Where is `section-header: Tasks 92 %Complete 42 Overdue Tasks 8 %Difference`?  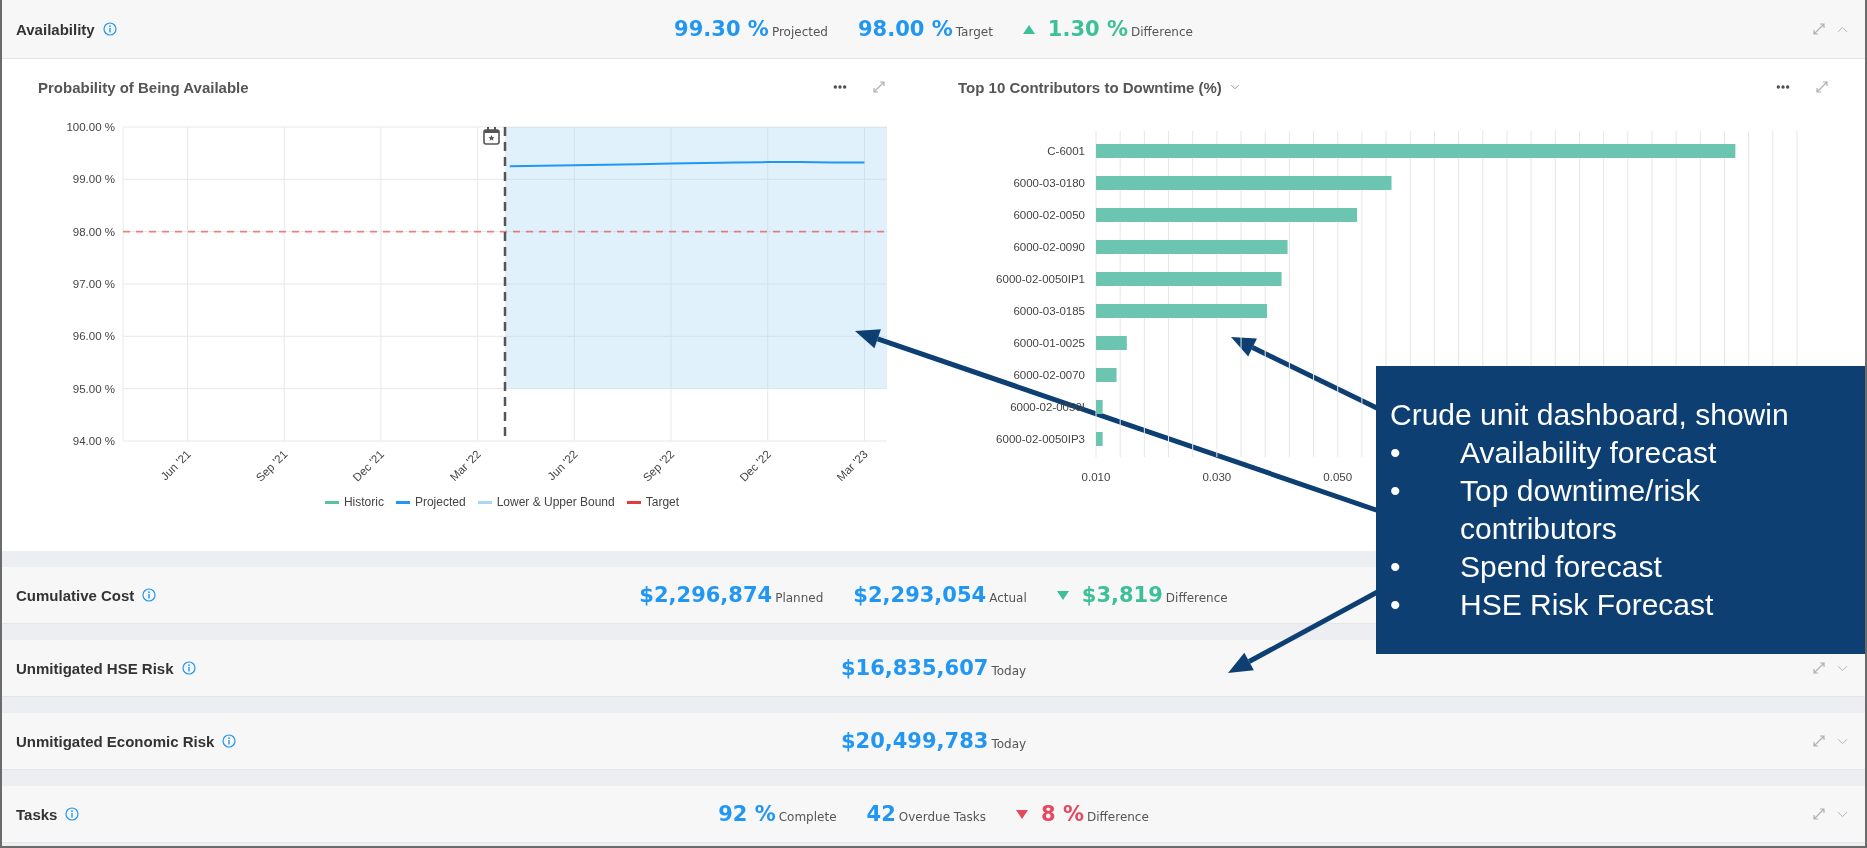 section-header: Tasks 92 %Complete 42 Overdue Tasks 8 %Difference is located at coordinates (933, 814).